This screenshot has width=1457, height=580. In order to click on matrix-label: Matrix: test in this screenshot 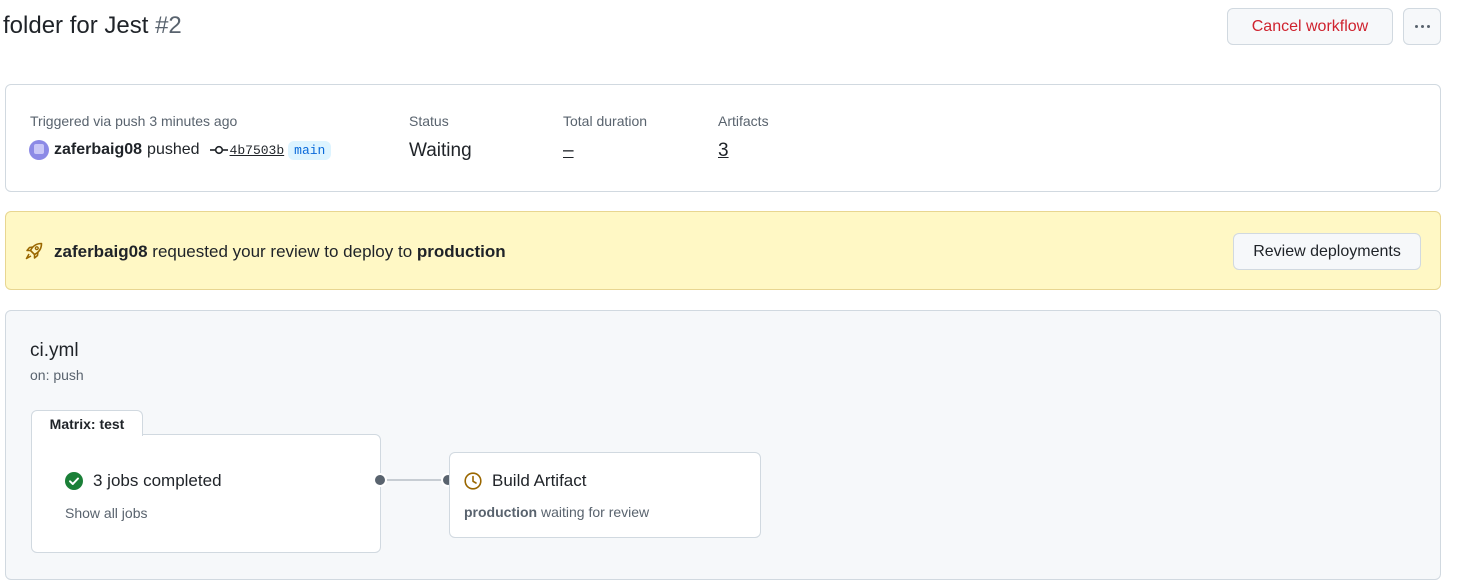, I will do `click(87, 423)`.